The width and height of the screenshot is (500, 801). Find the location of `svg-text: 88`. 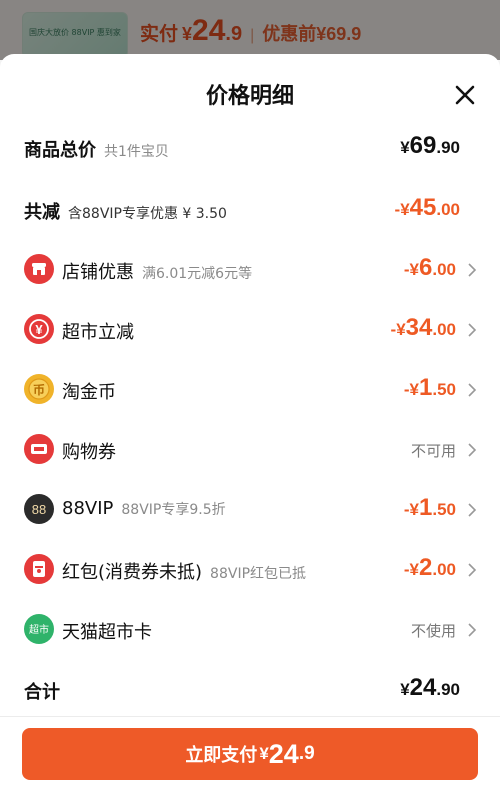

svg-text: 88 is located at coordinates (39, 509).